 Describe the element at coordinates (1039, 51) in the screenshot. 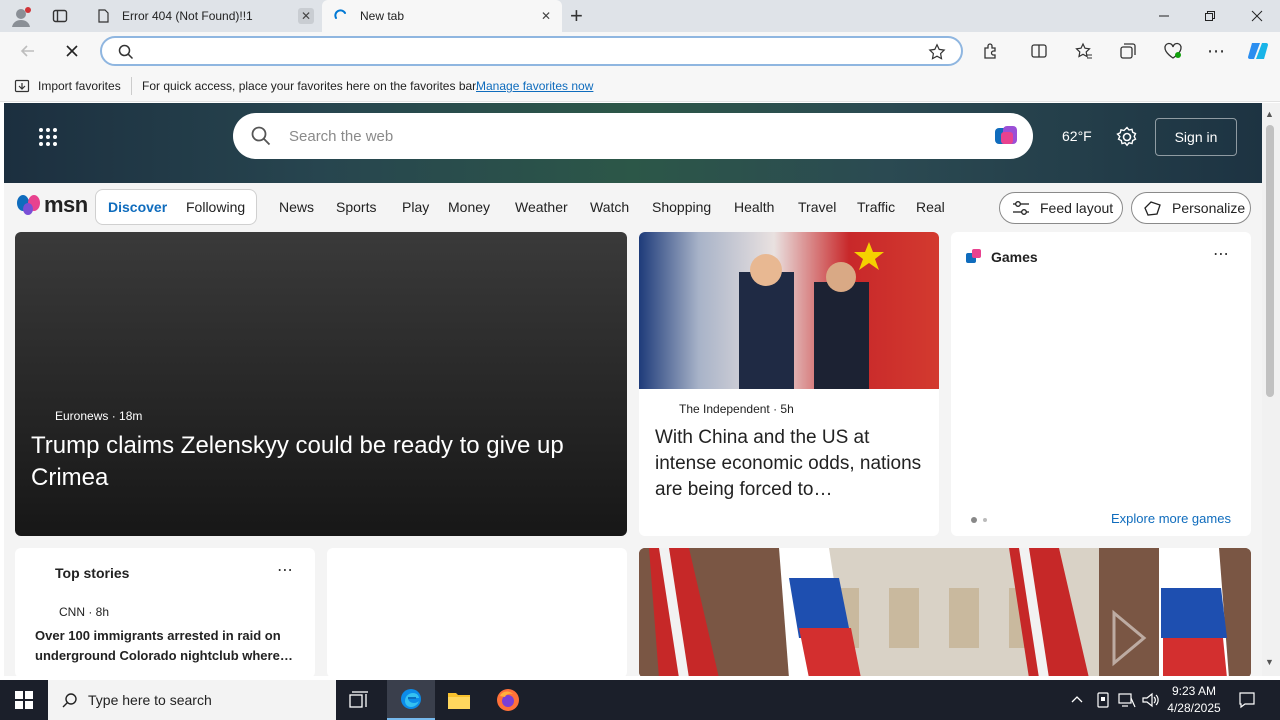

I see `split-screen-icon` at that location.